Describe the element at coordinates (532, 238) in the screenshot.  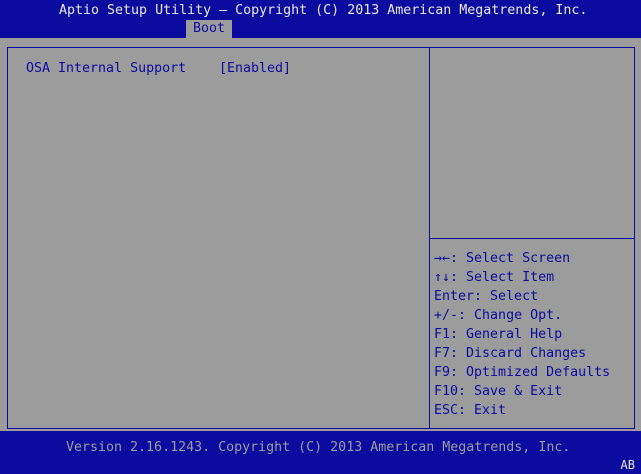
I see `help-divider` at that location.